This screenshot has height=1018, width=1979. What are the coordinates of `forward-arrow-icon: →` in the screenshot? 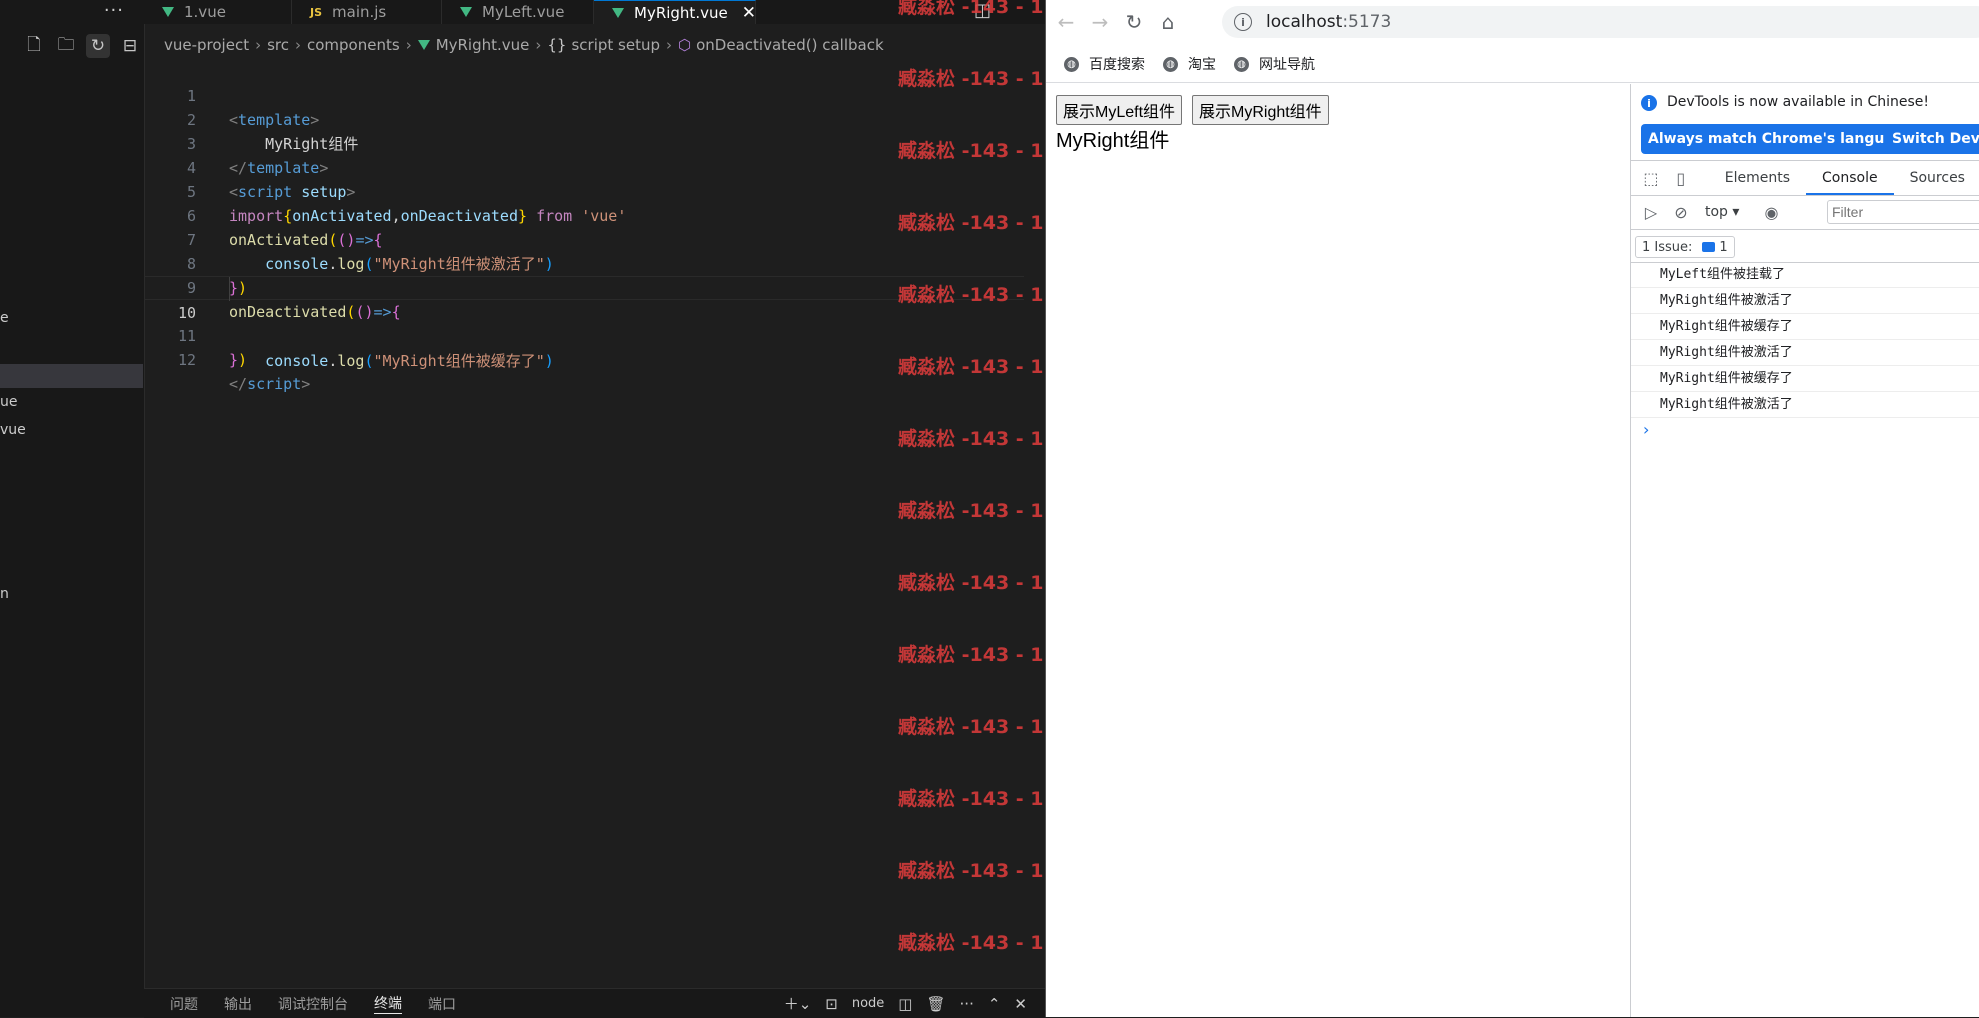 It's located at (1100, 22).